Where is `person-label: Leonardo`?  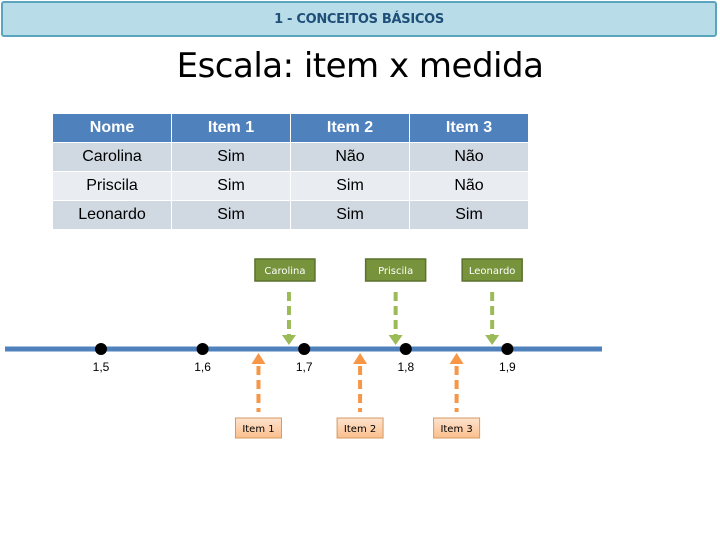
person-label: Leonardo is located at coordinates (492, 271).